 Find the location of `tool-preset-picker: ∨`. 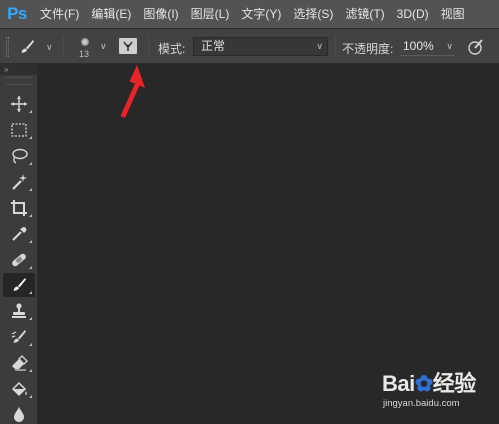

tool-preset-picker: ∨ is located at coordinates (38, 47).